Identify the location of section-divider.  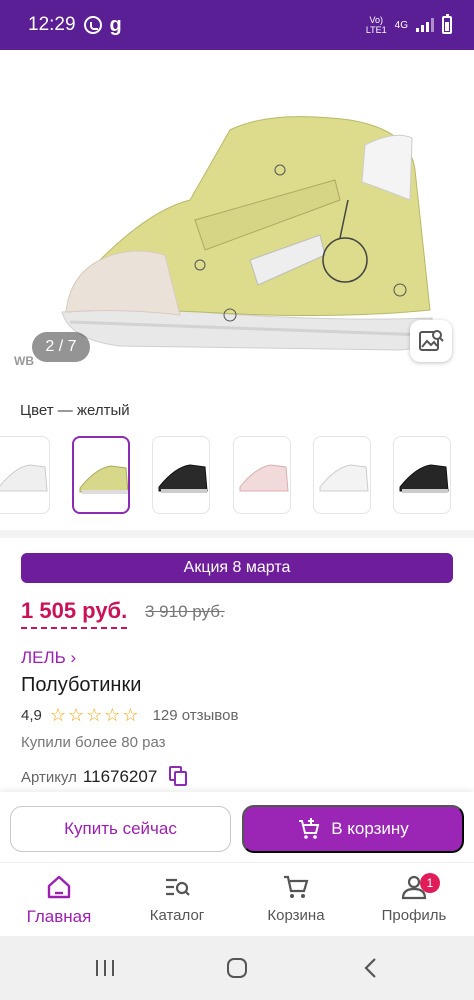
(237, 534).